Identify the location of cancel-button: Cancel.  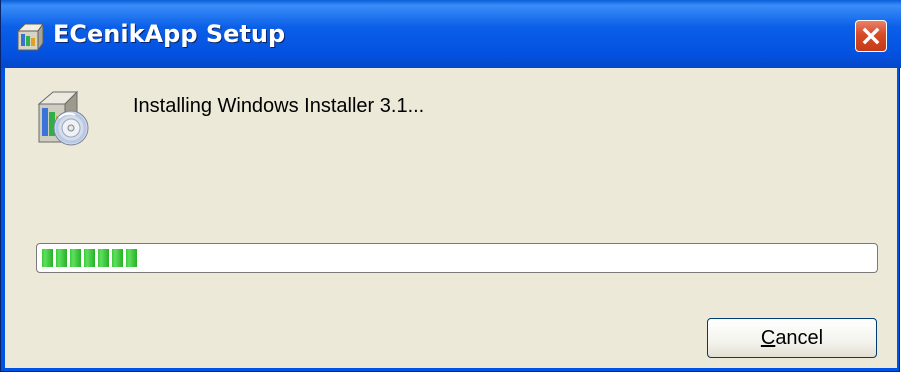
(792, 338).